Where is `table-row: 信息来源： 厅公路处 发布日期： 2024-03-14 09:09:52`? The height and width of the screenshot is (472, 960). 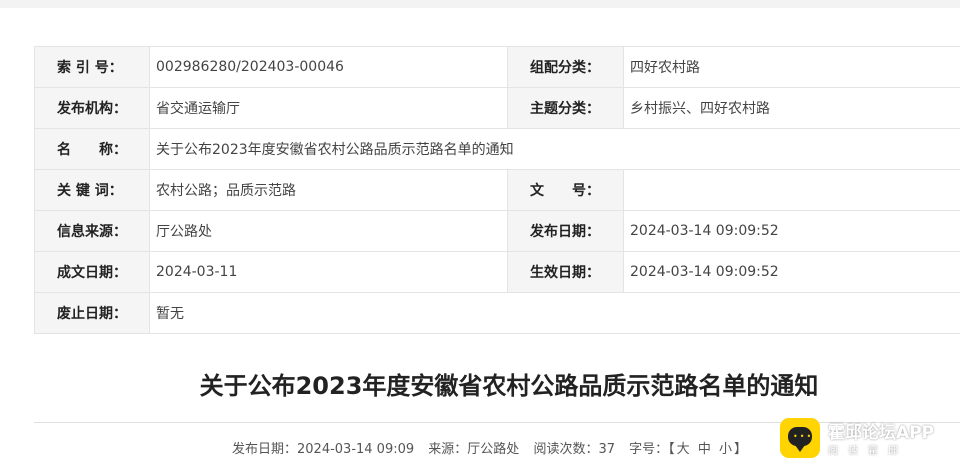
table-row: 信息来源： 厅公路处 发布日期： 2024-03-14 09:09:52 is located at coordinates (497, 231).